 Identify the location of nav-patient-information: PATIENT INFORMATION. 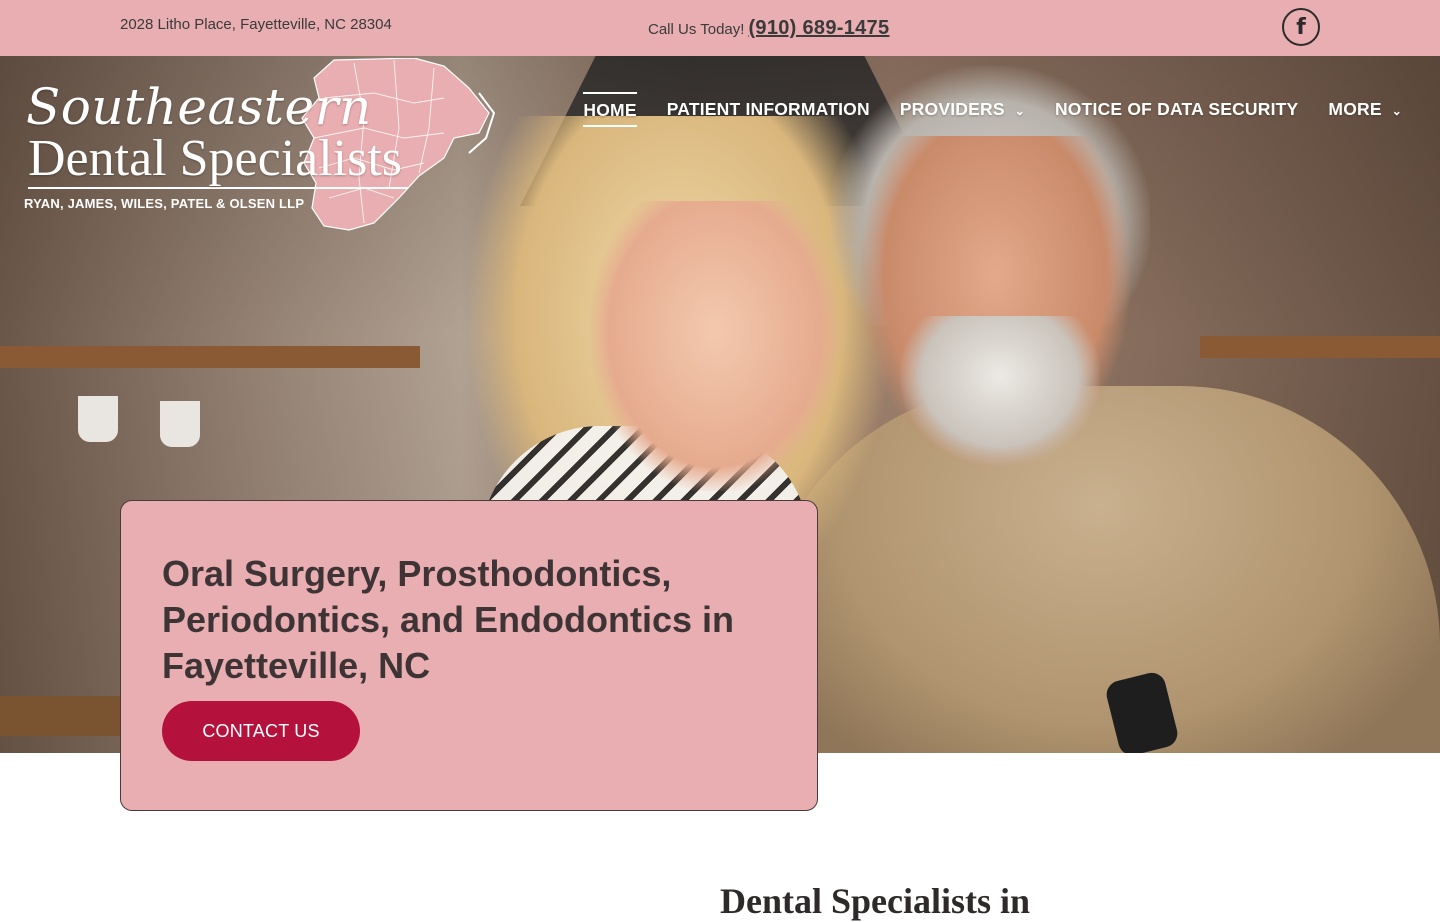
(768, 109).